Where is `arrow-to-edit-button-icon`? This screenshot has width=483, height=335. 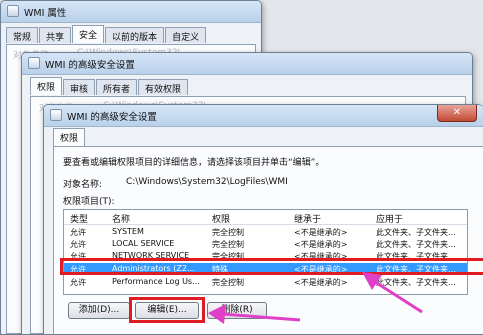 arrow-to-edit-button-icon is located at coordinates (254, 314).